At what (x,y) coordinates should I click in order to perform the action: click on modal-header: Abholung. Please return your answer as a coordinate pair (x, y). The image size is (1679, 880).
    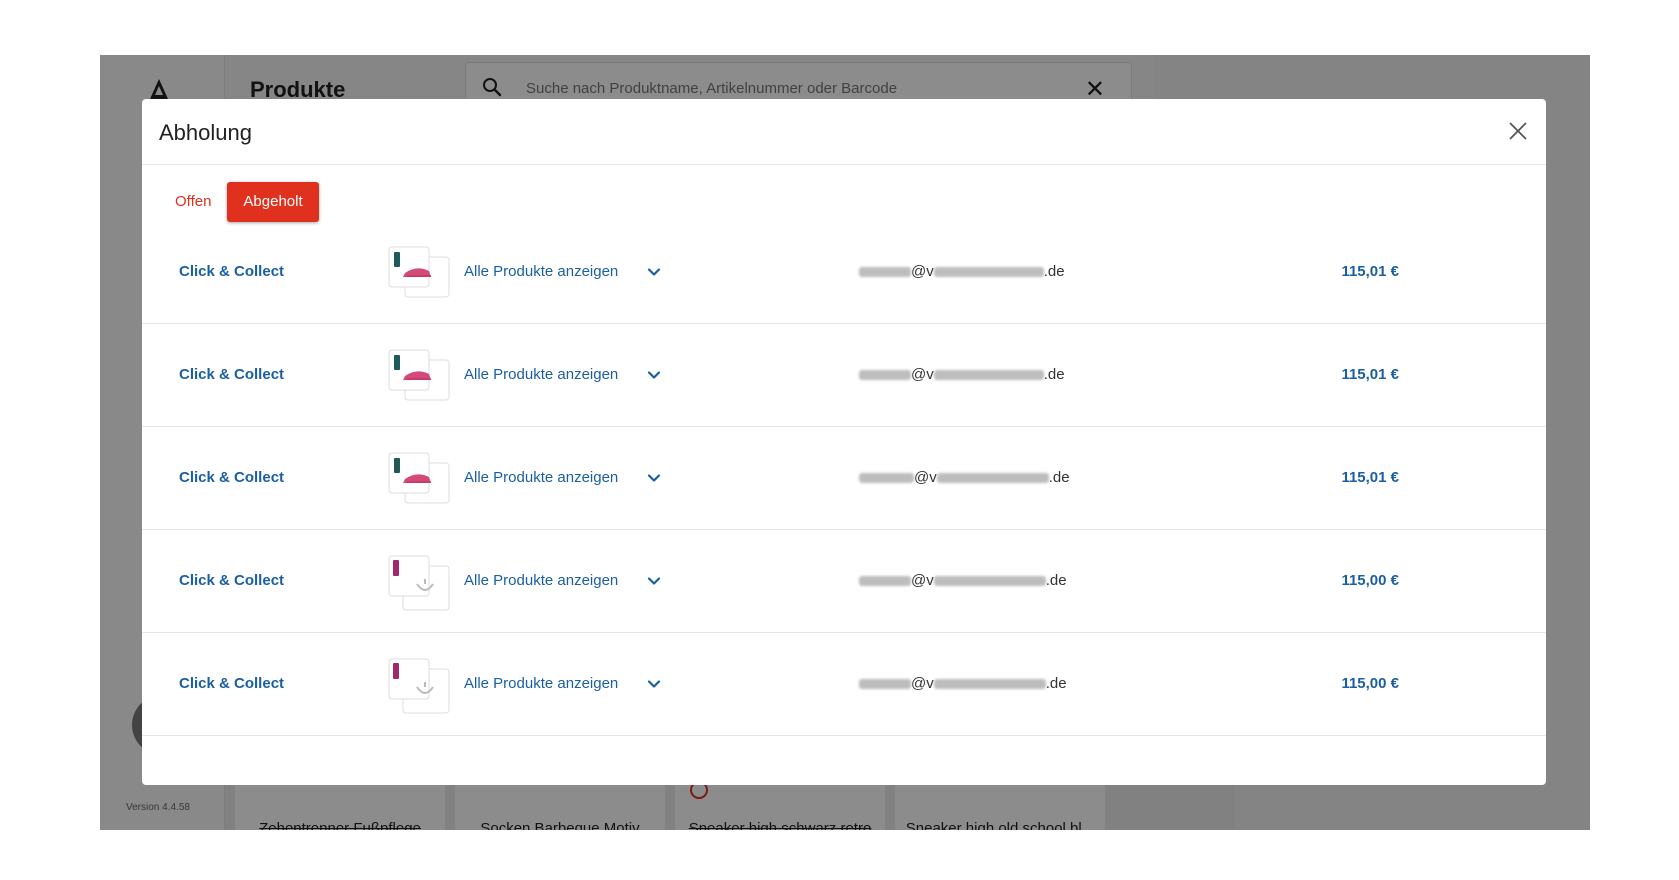
    Looking at the image, I should click on (844, 132).